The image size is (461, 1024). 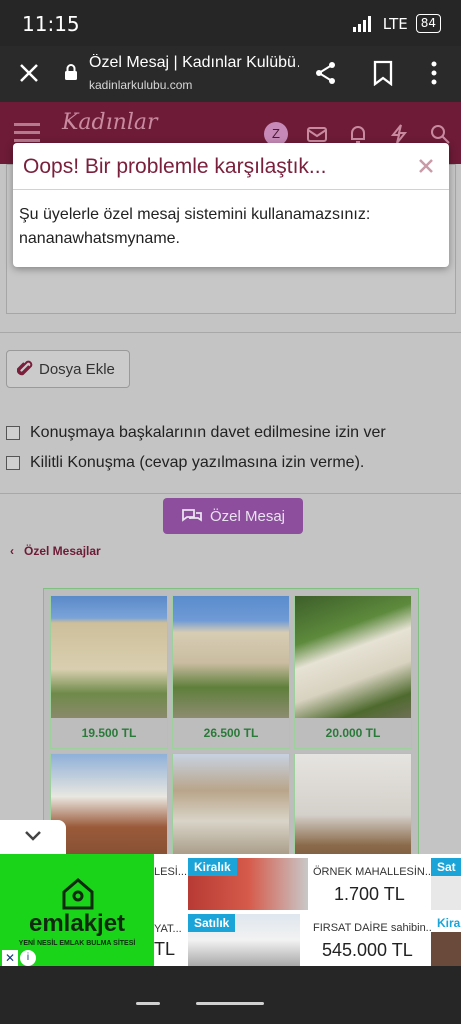 What do you see at coordinates (367, 950) in the screenshot?
I see `ad-listing-price: 545.000 TL` at bounding box center [367, 950].